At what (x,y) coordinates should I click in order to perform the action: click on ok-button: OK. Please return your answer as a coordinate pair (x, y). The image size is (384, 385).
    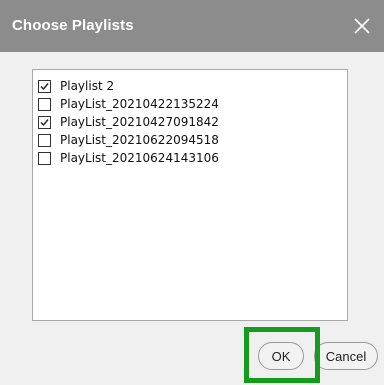
    Looking at the image, I should click on (281, 356).